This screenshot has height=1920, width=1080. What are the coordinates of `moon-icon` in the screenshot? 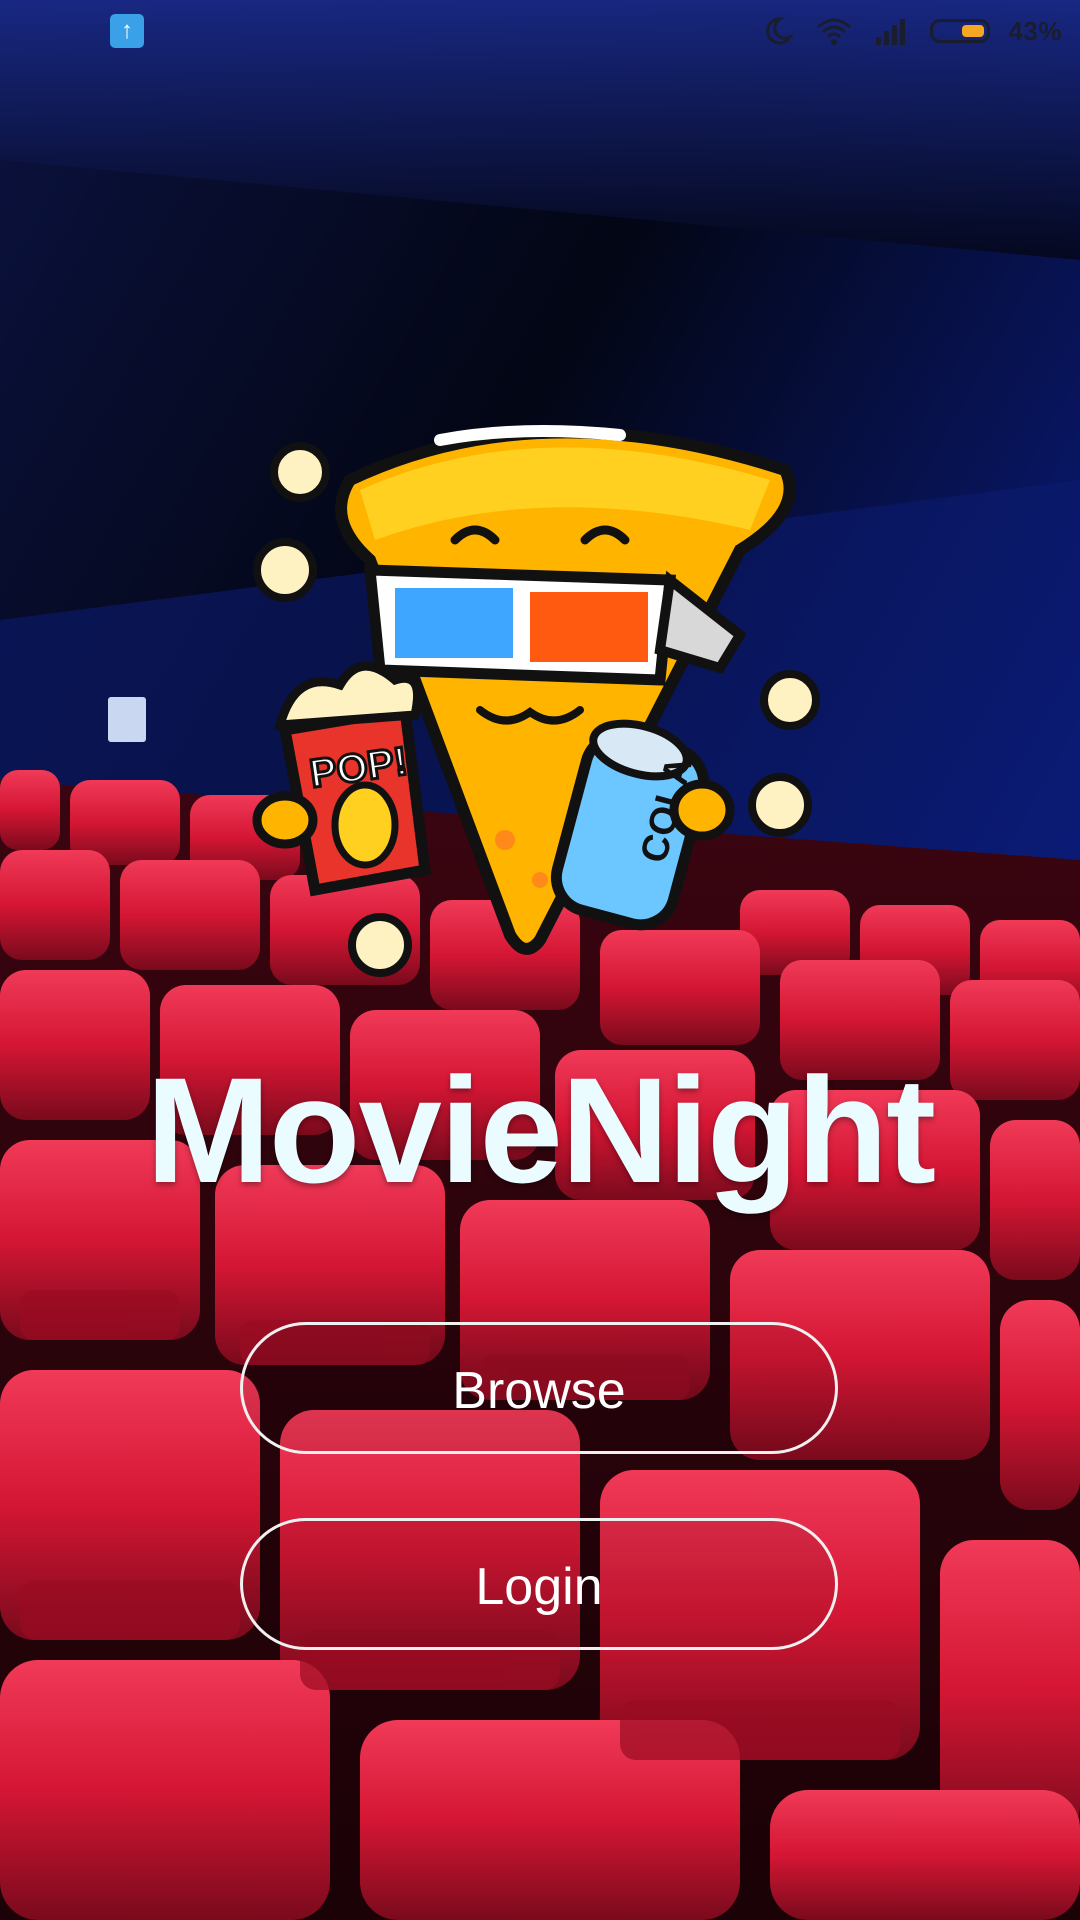 It's located at (780, 31).